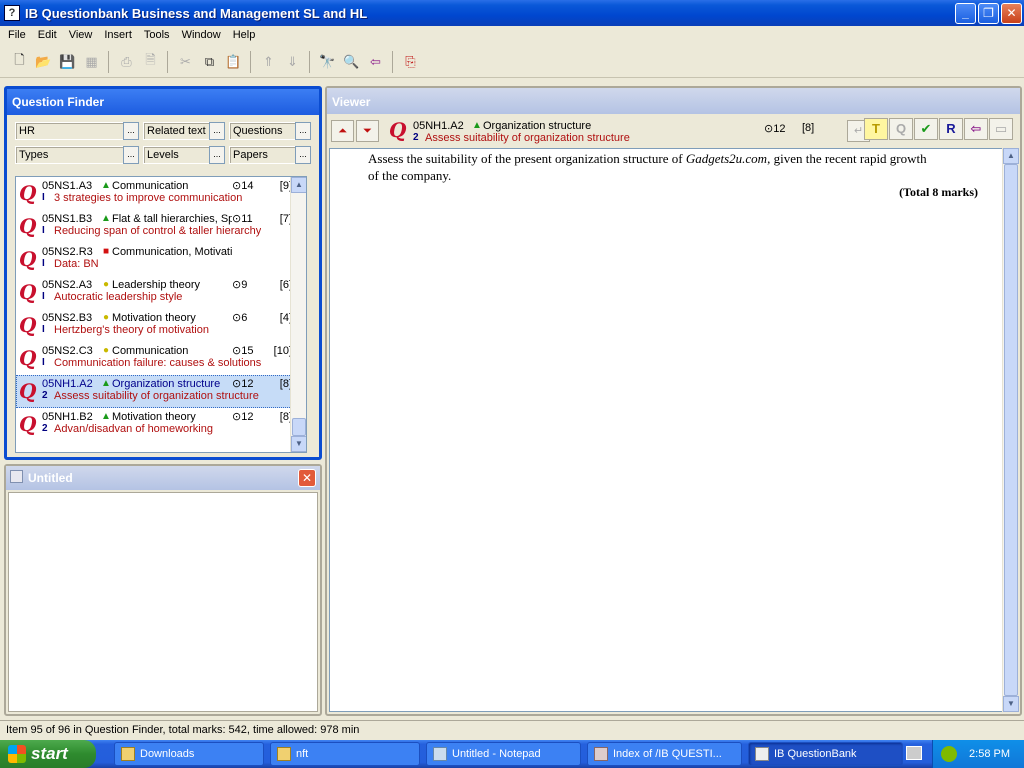 The image size is (1024, 768). Describe the element at coordinates (976, 129) in the screenshot. I see `back-icon: ⇦` at that location.